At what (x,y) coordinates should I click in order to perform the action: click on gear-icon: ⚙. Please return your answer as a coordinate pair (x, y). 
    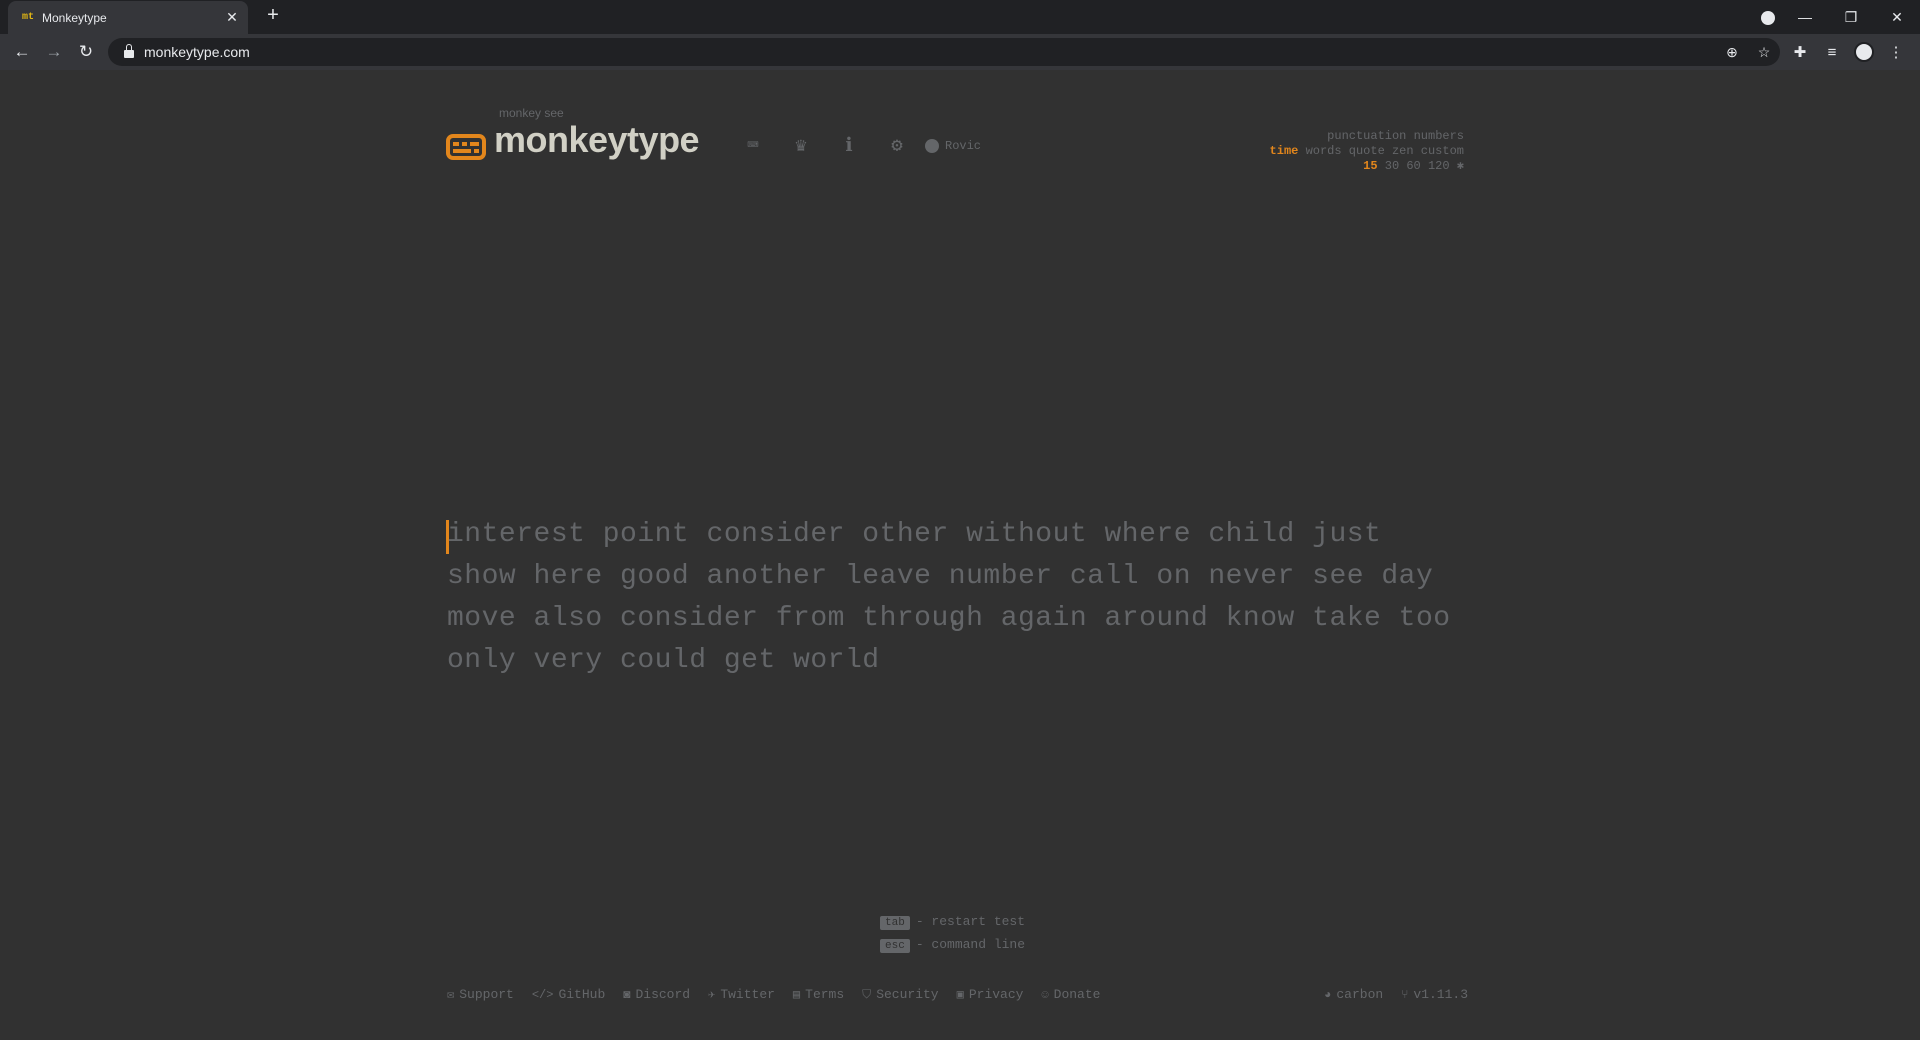
    Looking at the image, I should click on (897, 145).